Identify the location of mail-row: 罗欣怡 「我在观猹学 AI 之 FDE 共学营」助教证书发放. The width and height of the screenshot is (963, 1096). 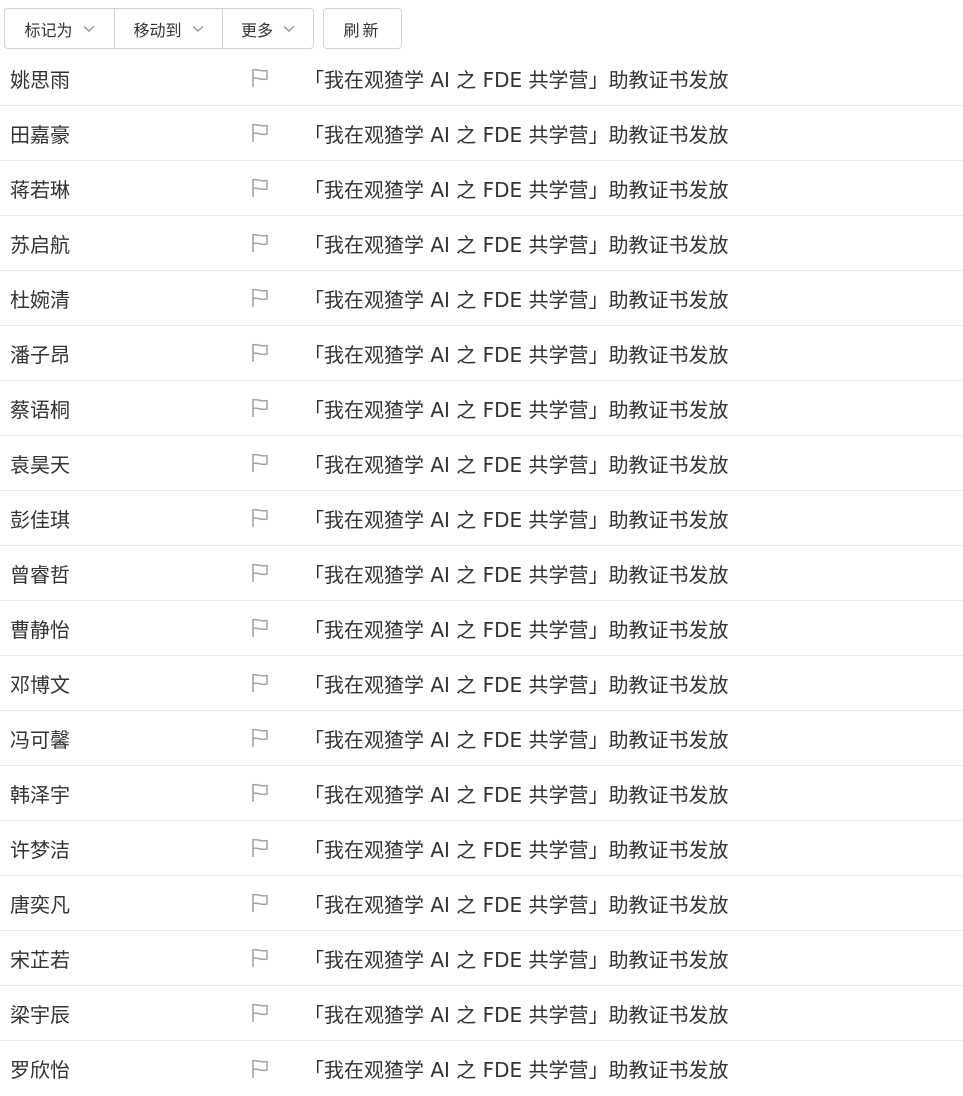
(481, 1068).